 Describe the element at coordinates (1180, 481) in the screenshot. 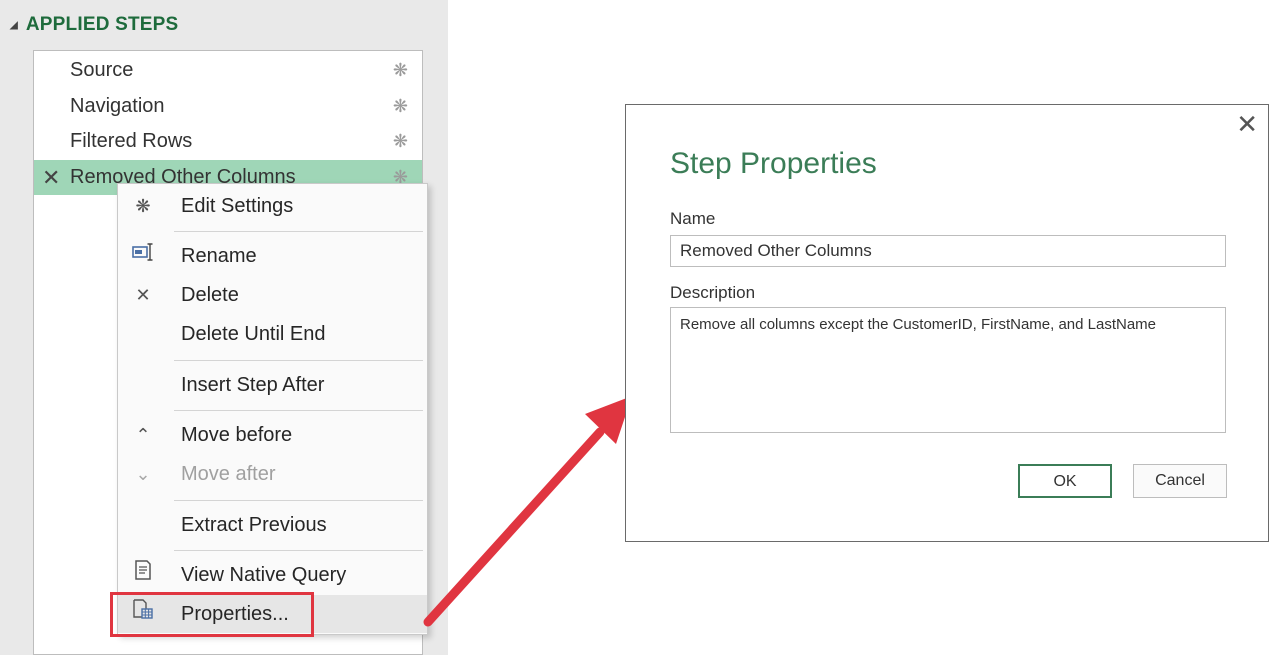

I see `cancel-button: Cancel` at that location.